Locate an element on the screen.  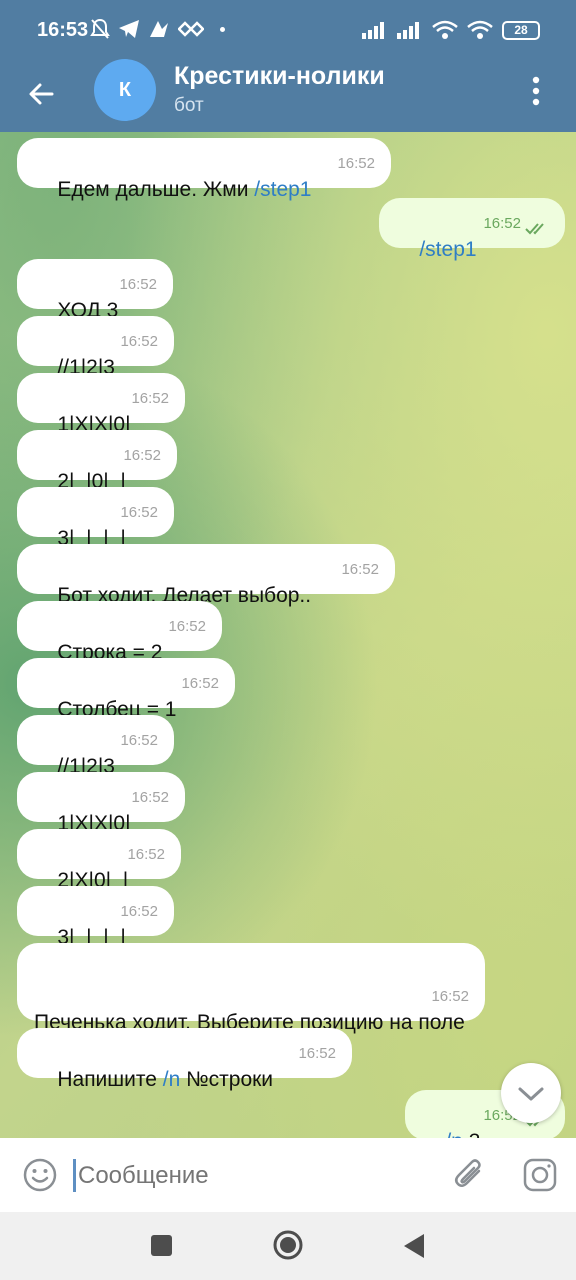
message-bubble: Бот ходит. Делает выбор.. 16:52 is located at coordinates (206, 575).